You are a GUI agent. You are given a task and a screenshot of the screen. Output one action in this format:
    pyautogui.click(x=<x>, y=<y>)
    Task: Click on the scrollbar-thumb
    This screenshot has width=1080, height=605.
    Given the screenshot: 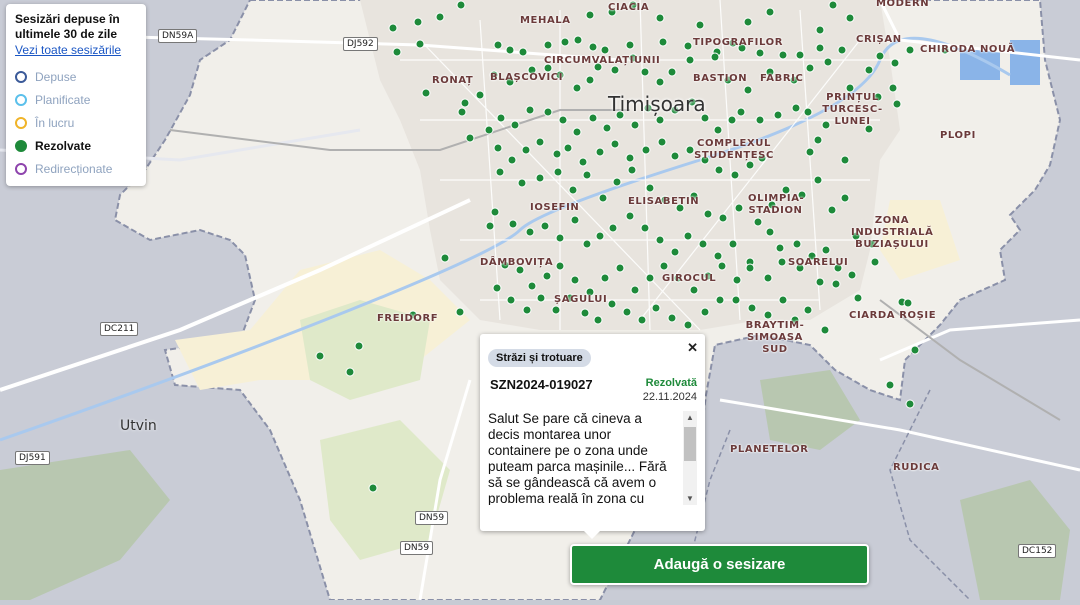 What is the action you would take?
    pyautogui.click(x=690, y=444)
    